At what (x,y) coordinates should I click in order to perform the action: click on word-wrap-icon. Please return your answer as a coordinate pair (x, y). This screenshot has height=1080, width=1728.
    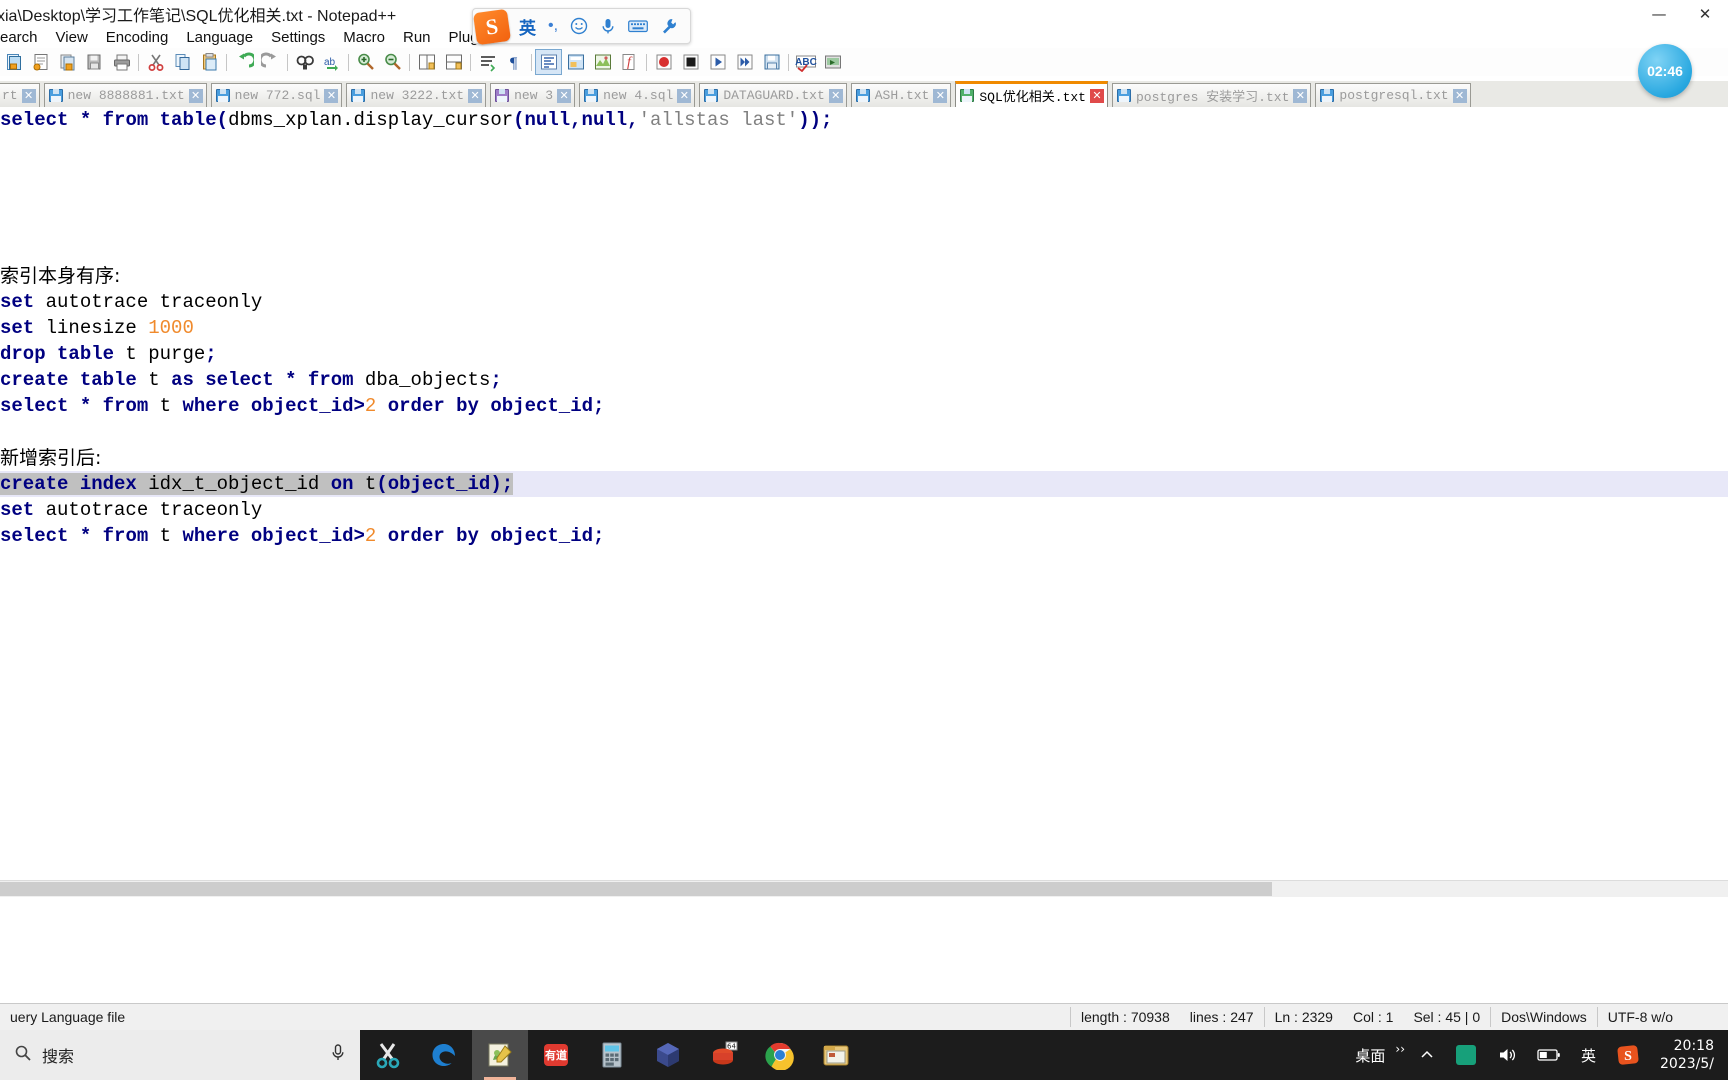
    Looking at the image, I should click on (487, 62).